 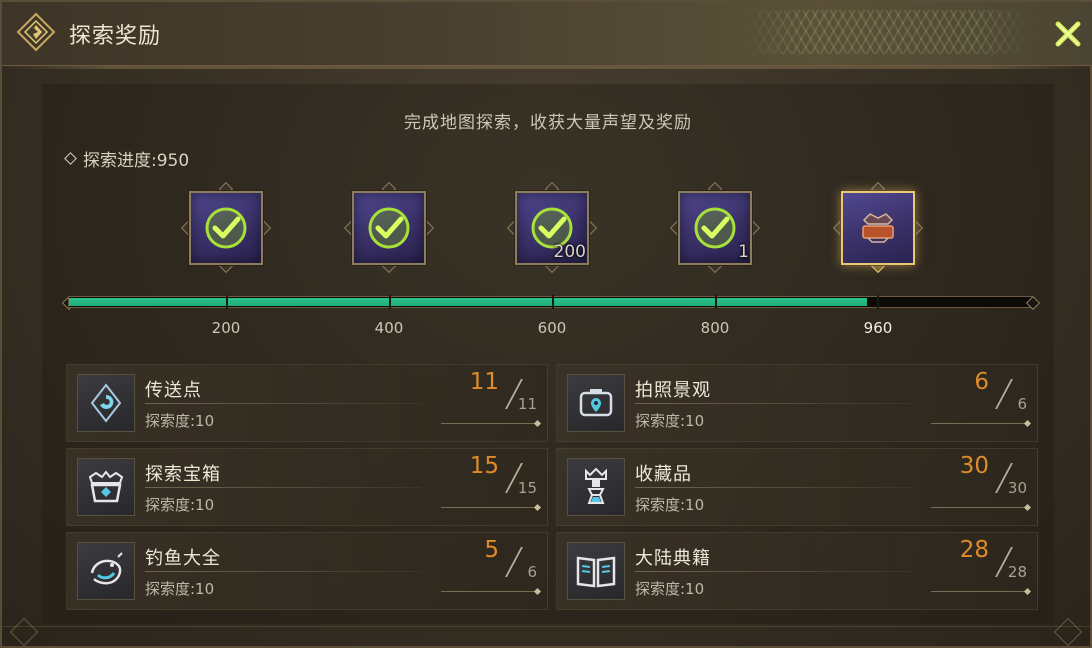 I want to click on reward-quantity: 1, so click(x=743, y=252).